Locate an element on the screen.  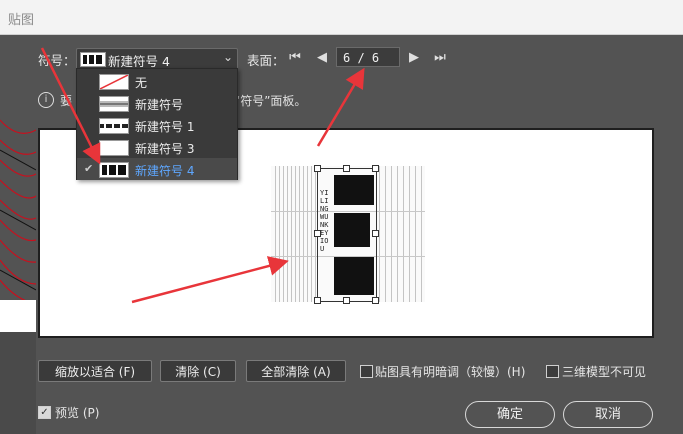
info-icon: i is located at coordinates (46, 100).